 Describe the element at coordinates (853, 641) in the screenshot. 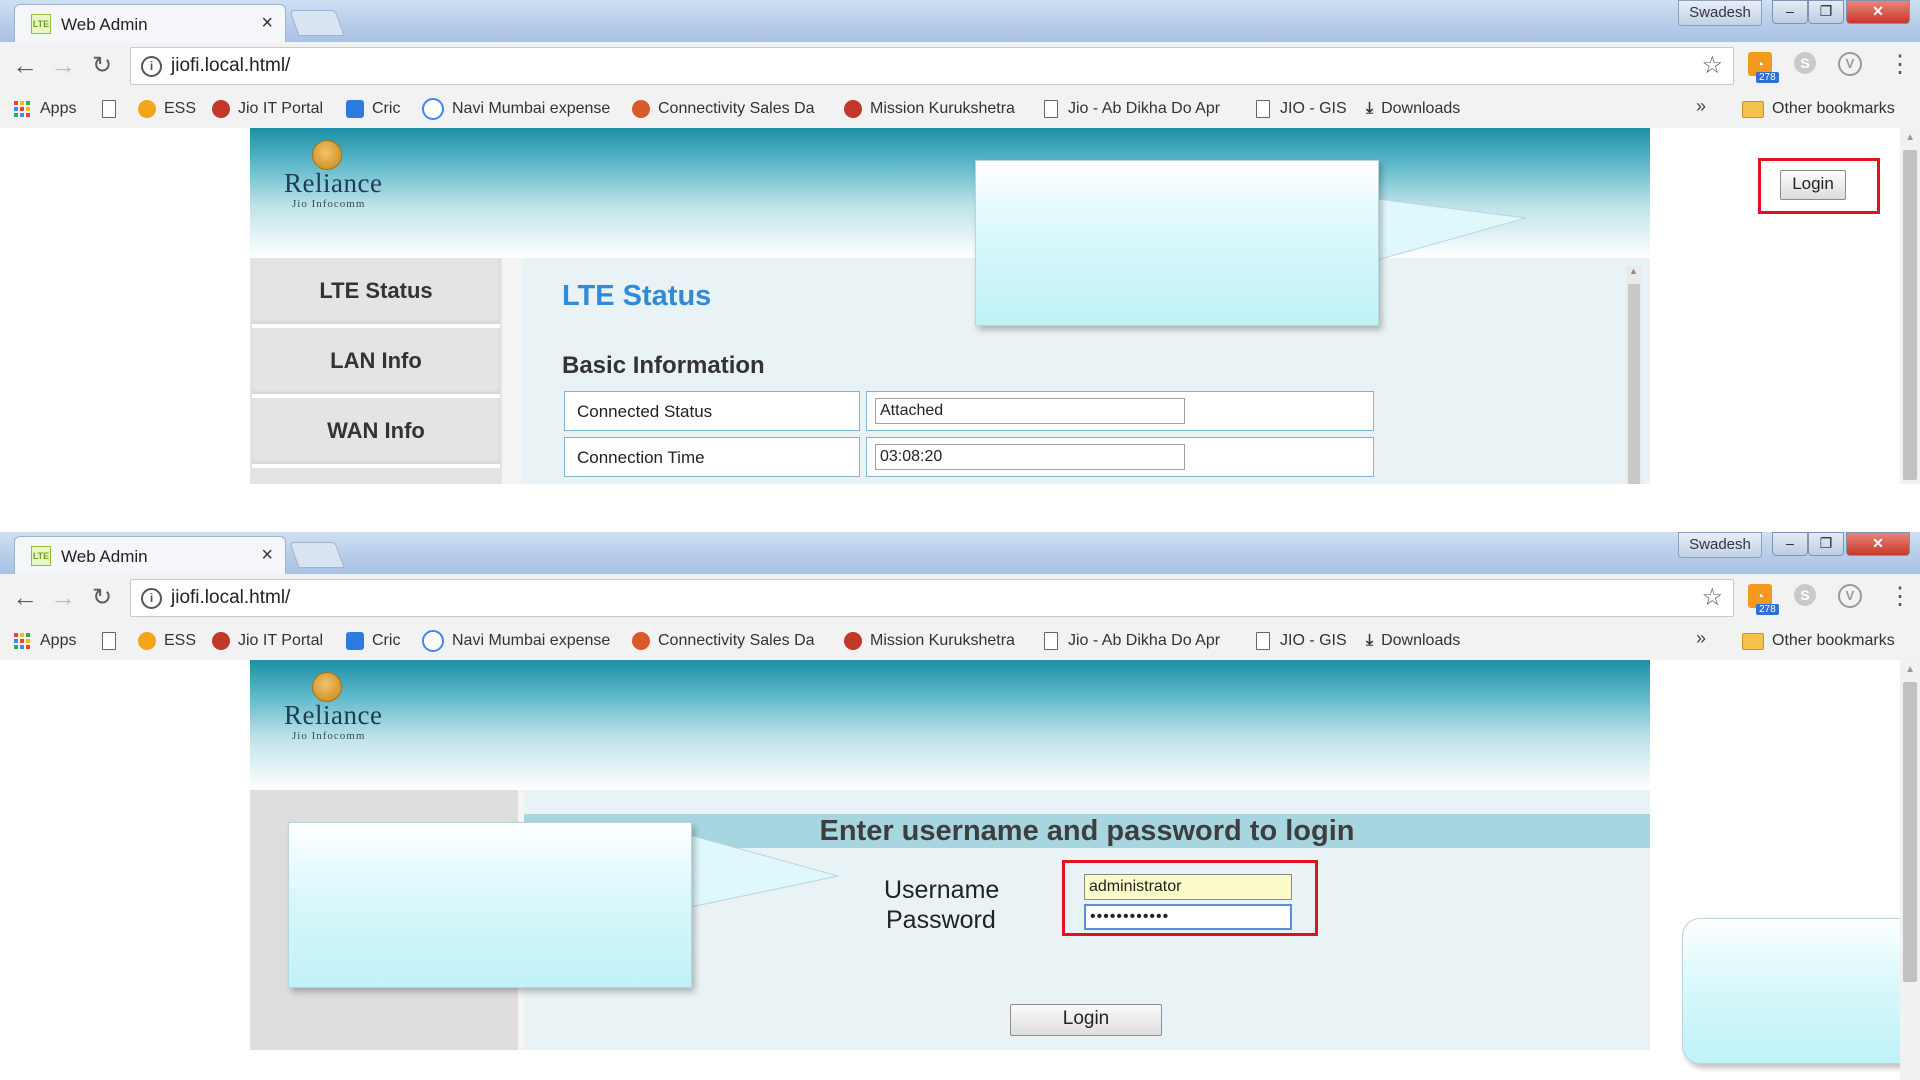

I see `mission-icon` at that location.